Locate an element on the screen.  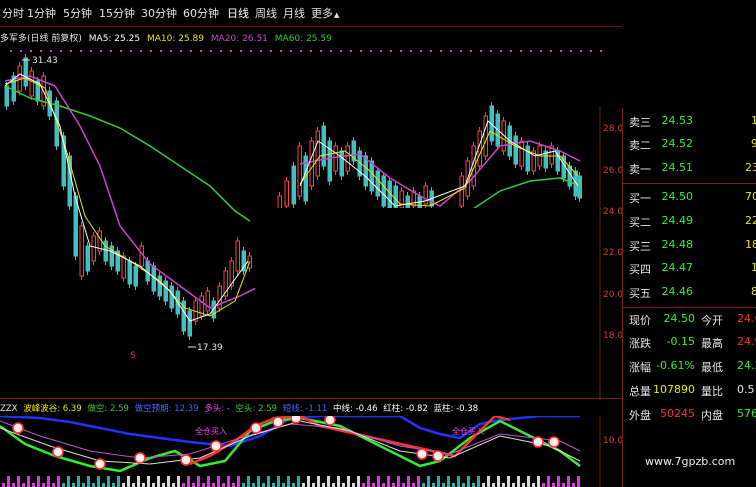
stat-label-2: 最低 is located at coordinates (712, 367).